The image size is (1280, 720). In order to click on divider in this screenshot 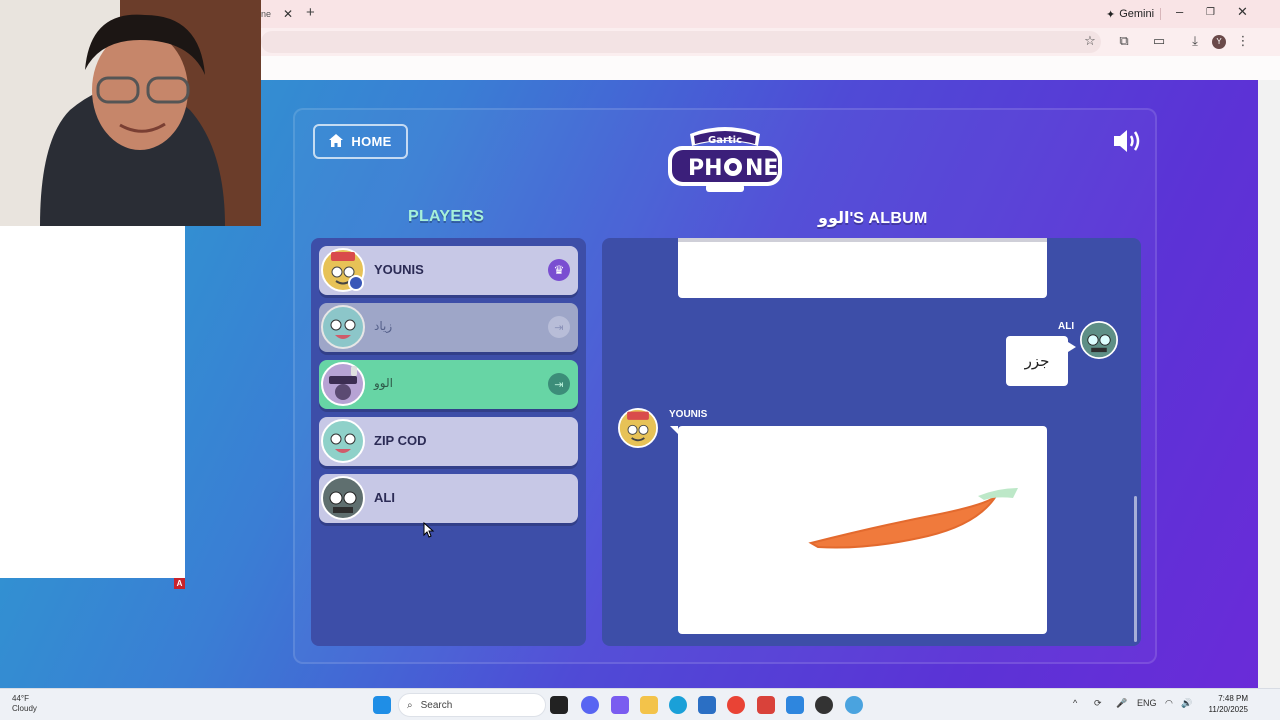, I will do `click(1160, 14)`.